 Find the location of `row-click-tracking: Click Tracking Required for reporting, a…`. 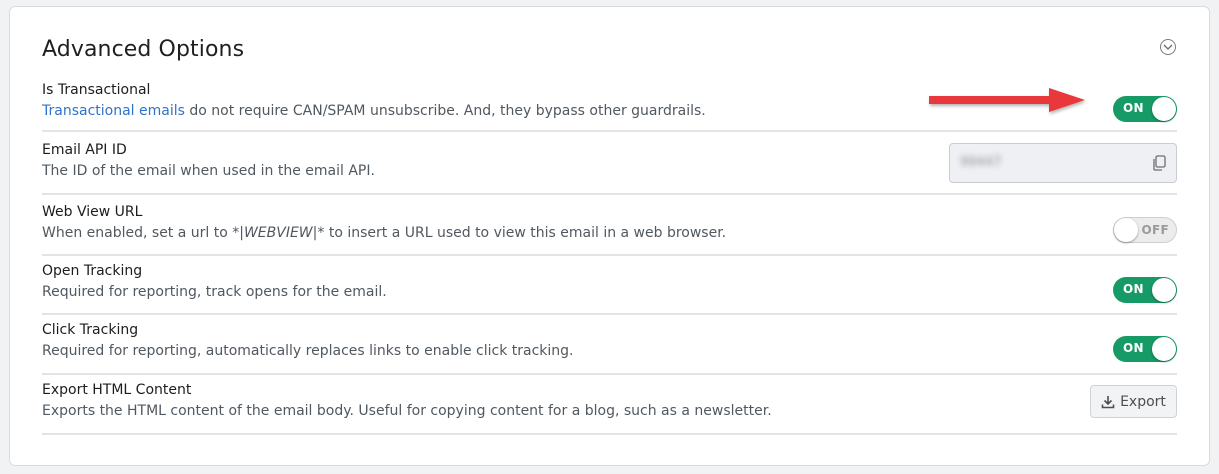

row-click-tracking: Click Tracking Required for reporting, a… is located at coordinates (609, 348).